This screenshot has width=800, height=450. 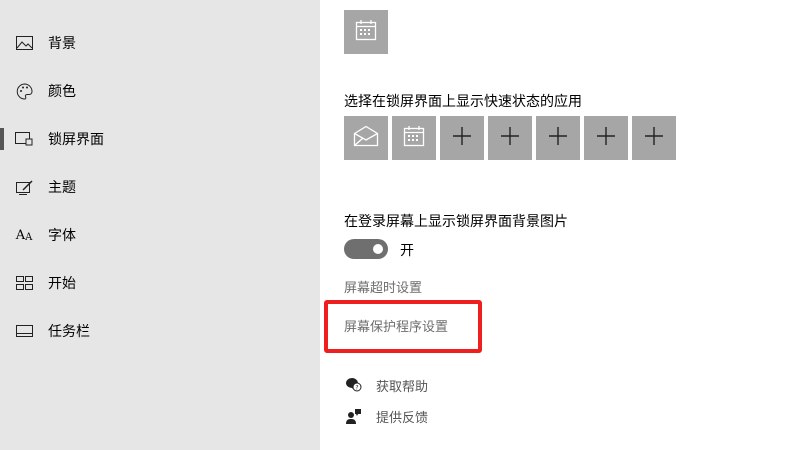 What do you see at coordinates (160, 235) in the screenshot?
I see `sidebar-item-fonts: AA 字体` at bounding box center [160, 235].